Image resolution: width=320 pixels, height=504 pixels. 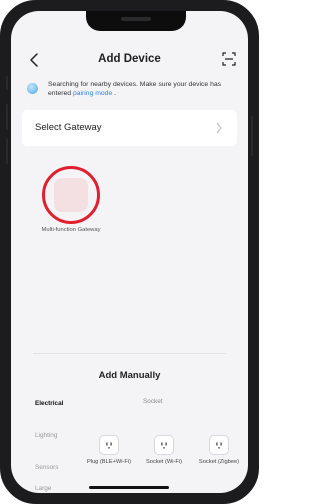 What do you see at coordinates (71, 230) in the screenshot?
I see `discovered-device-label: Multi-function Gateway` at bounding box center [71, 230].